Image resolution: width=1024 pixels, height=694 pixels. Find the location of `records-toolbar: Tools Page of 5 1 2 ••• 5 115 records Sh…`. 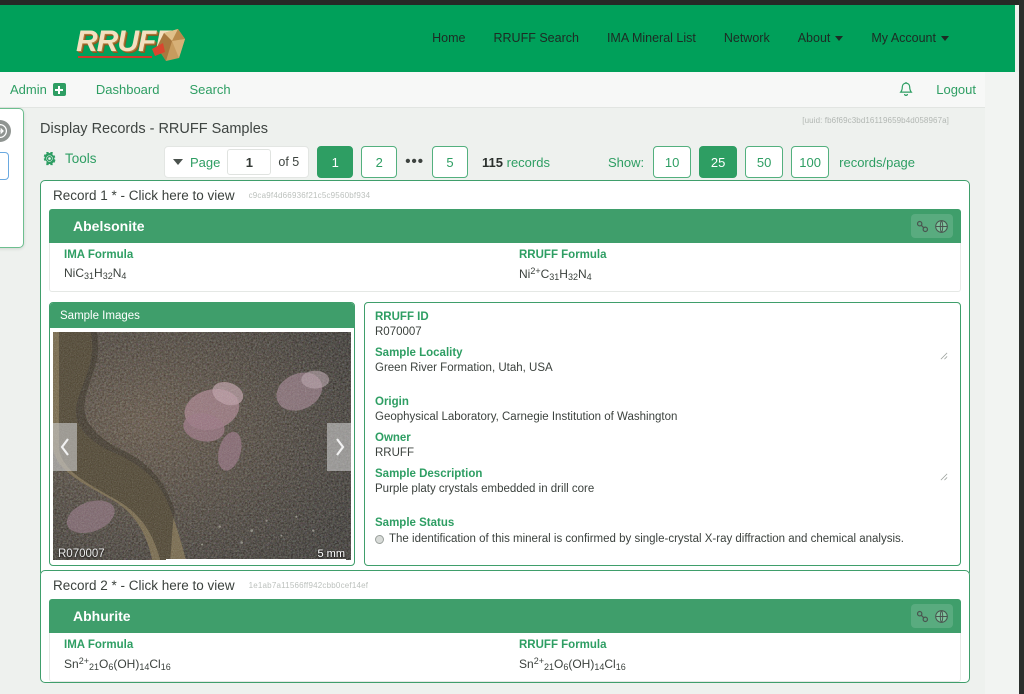

records-toolbar: Tools Page of 5 1 2 ••• 5 115 records Sh… is located at coordinates (505, 163).